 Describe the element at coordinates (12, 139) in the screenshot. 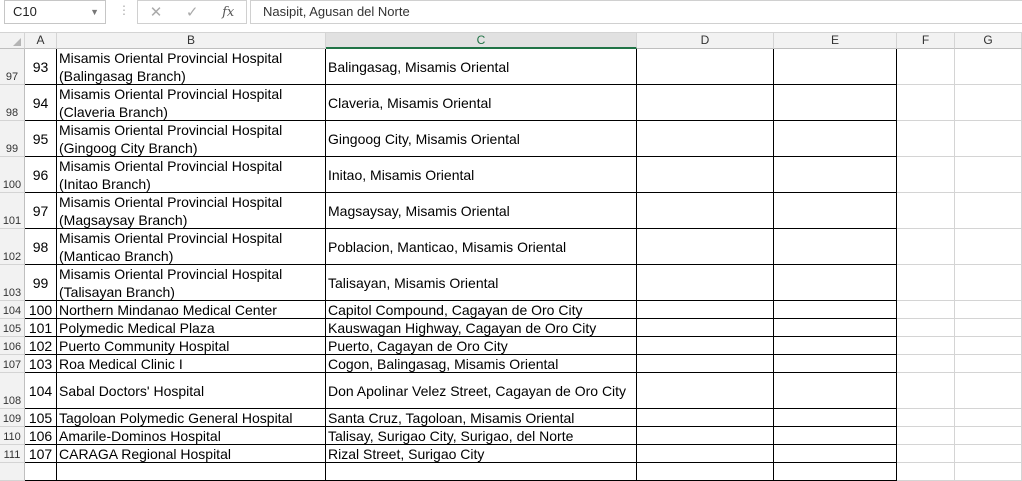

I see `row-header: 99` at that location.